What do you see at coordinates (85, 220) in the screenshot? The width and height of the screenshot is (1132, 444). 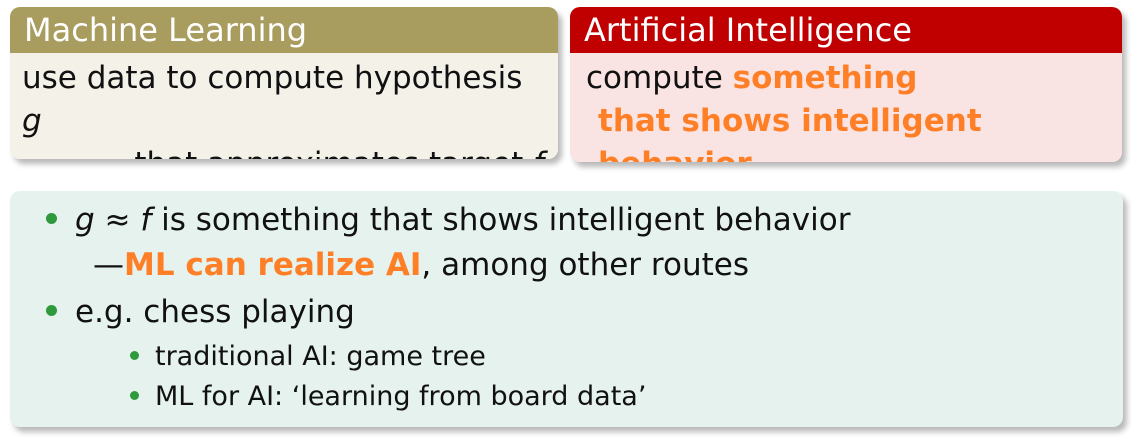 I see `var-g: g` at bounding box center [85, 220].